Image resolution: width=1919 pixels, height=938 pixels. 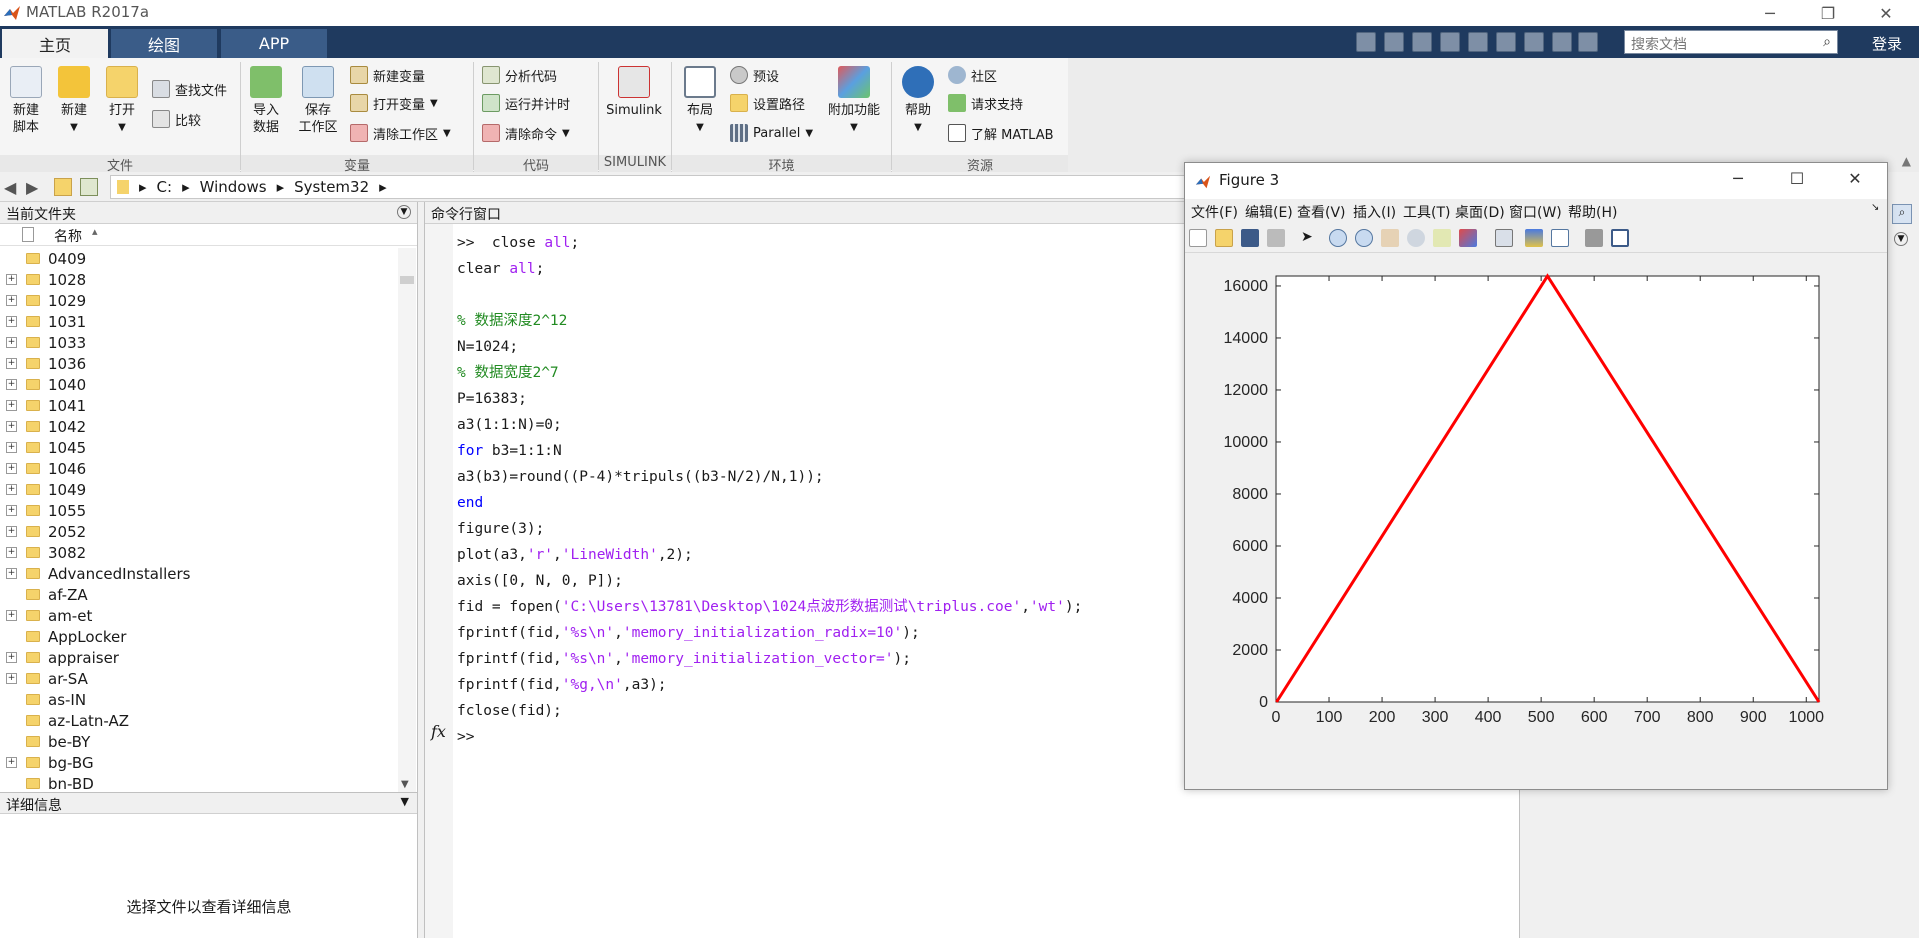 What do you see at coordinates (754, 75) in the screenshot?
I see `preferences-button: 预设` at bounding box center [754, 75].